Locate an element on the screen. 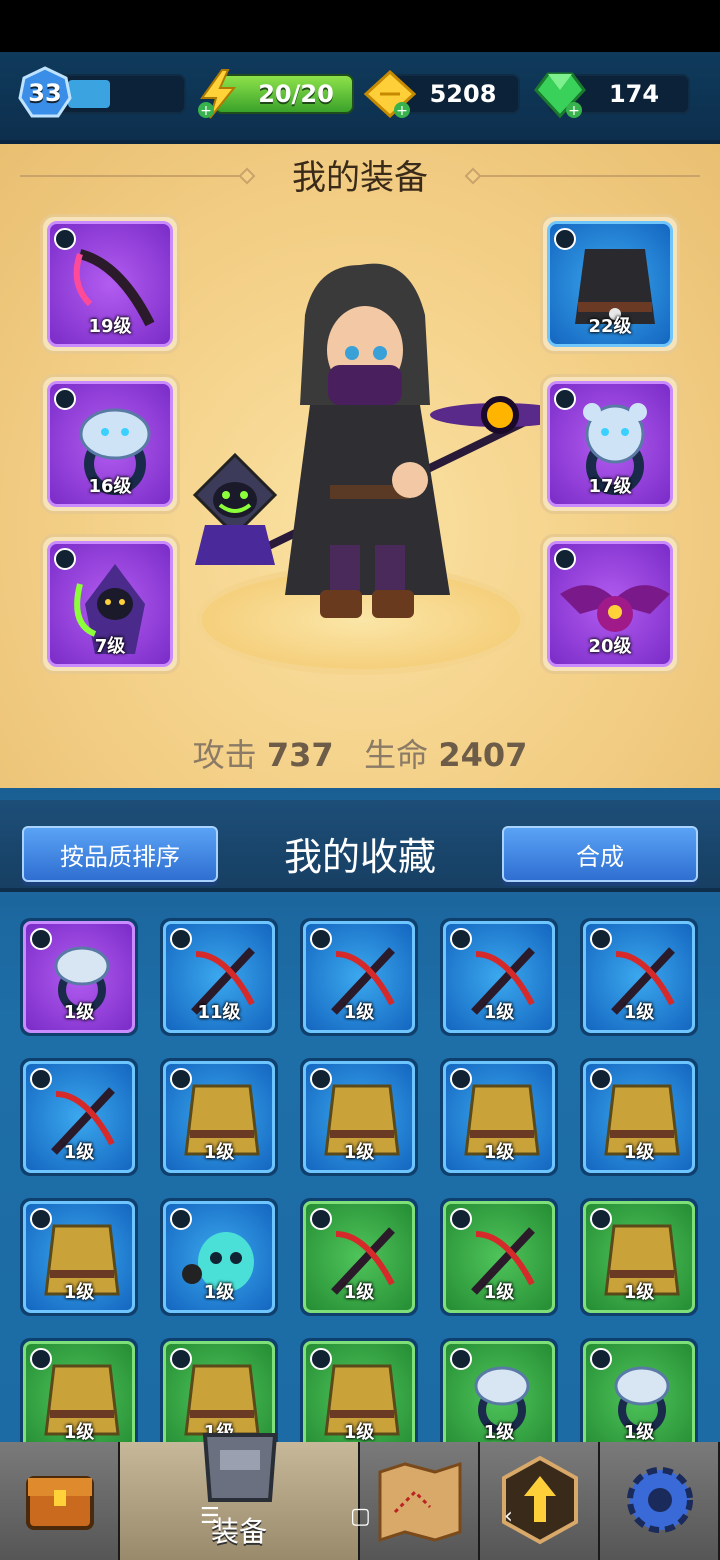 The image size is (720, 1560). tab-shop is located at coordinates (60, 1501).